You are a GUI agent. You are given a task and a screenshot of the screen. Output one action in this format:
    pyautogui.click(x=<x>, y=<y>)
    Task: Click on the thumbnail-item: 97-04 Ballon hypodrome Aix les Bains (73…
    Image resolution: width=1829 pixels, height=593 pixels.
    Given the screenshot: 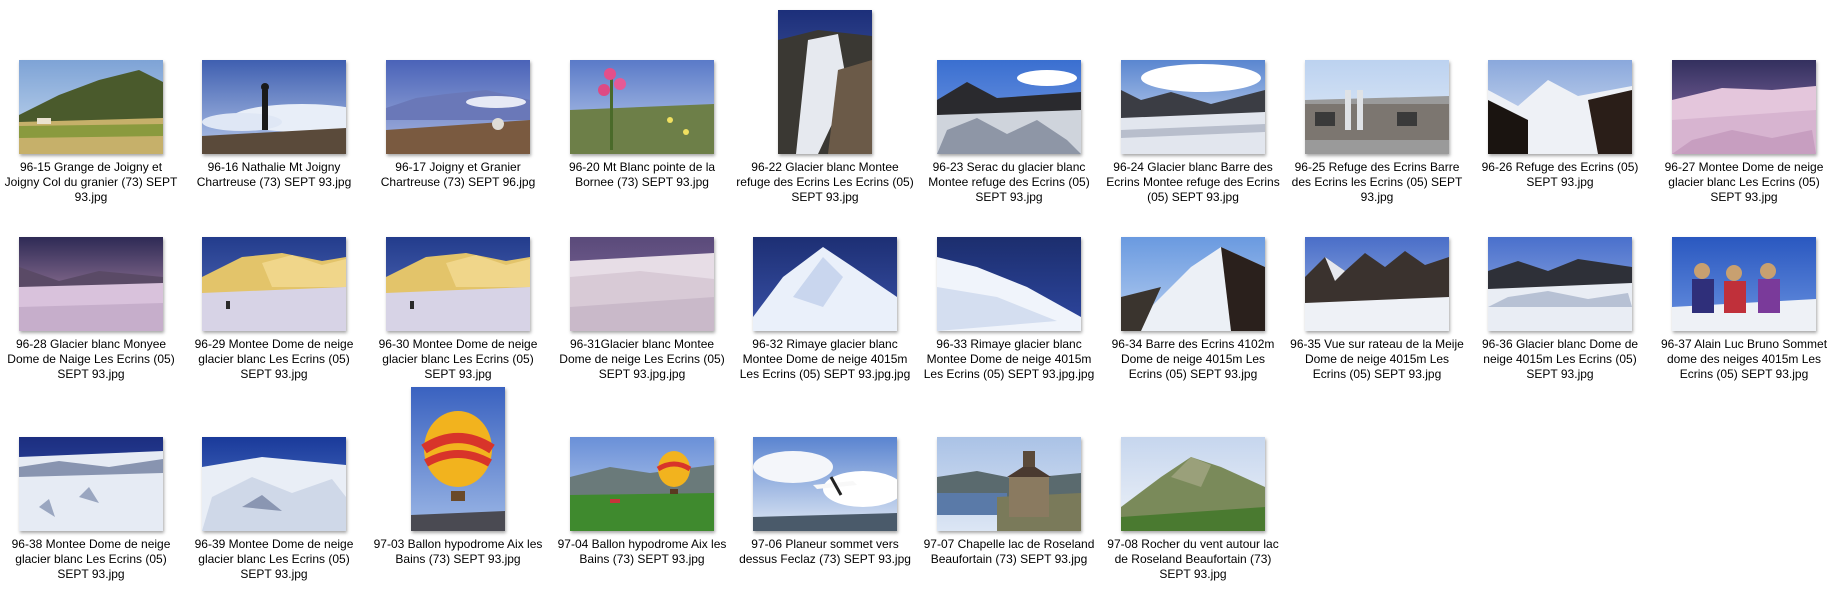 What is the action you would take?
    pyautogui.click(x=642, y=474)
    